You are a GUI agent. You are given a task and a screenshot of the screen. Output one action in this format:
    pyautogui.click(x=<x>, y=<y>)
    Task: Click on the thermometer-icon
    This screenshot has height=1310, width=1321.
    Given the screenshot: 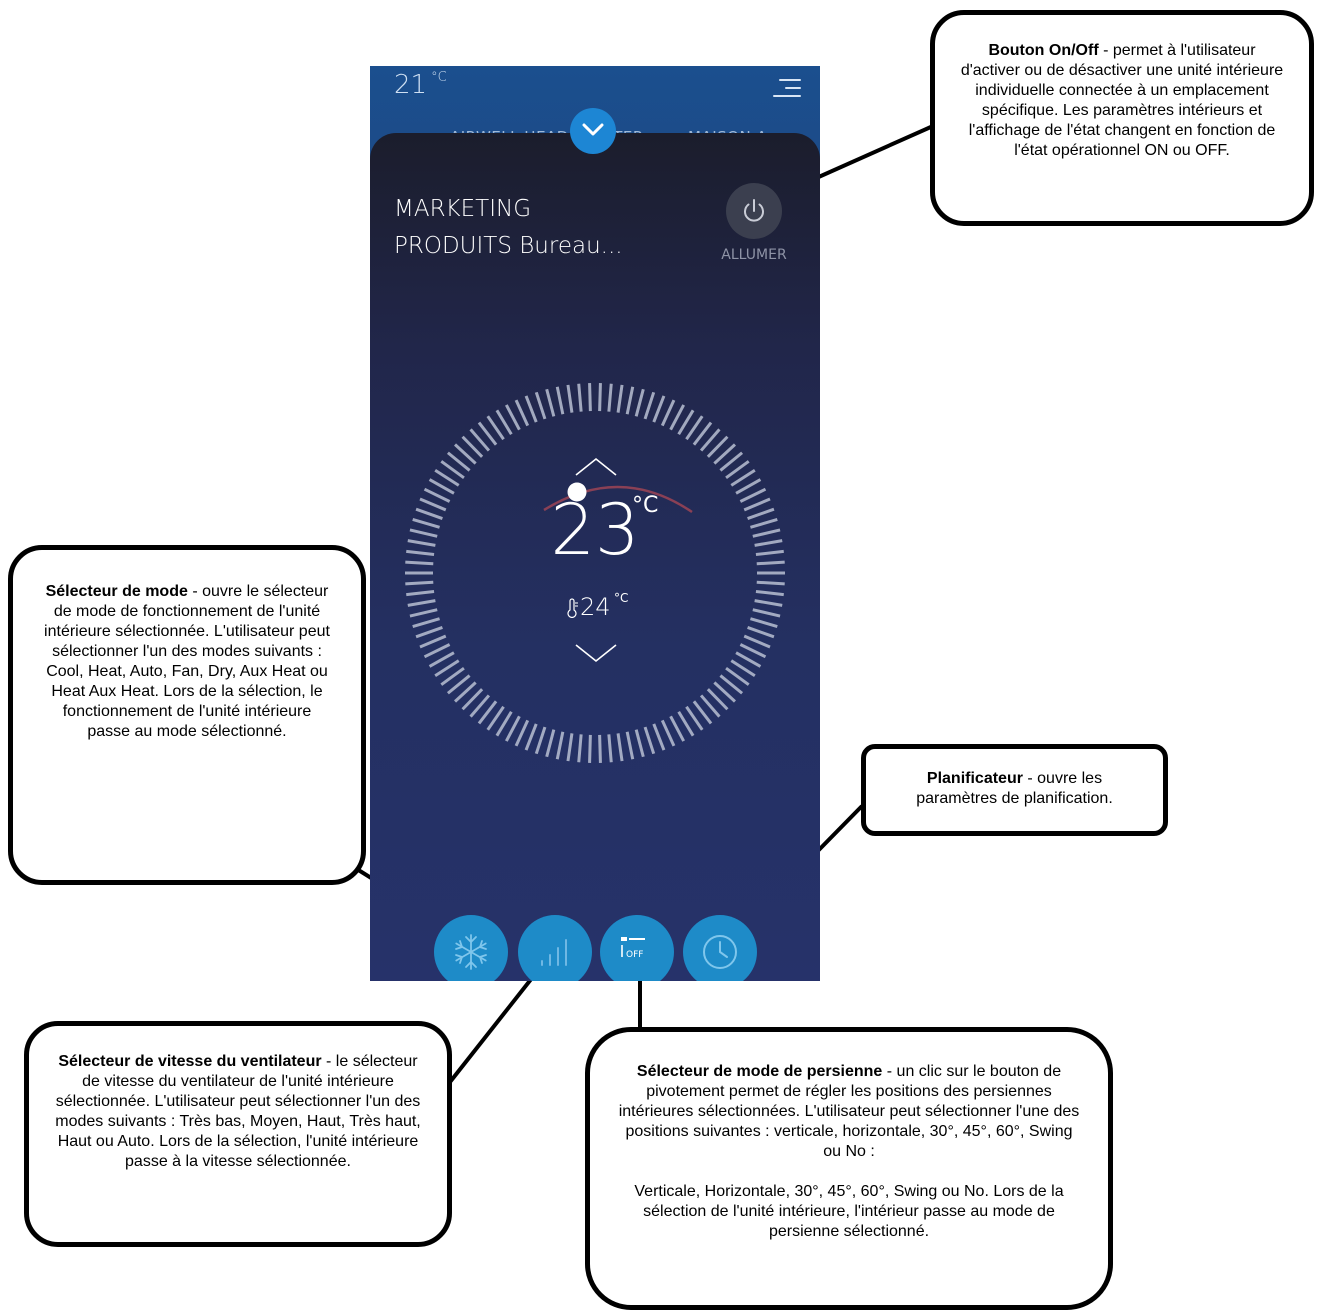 What is the action you would take?
    pyautogui.click(x=572, y=608)
    